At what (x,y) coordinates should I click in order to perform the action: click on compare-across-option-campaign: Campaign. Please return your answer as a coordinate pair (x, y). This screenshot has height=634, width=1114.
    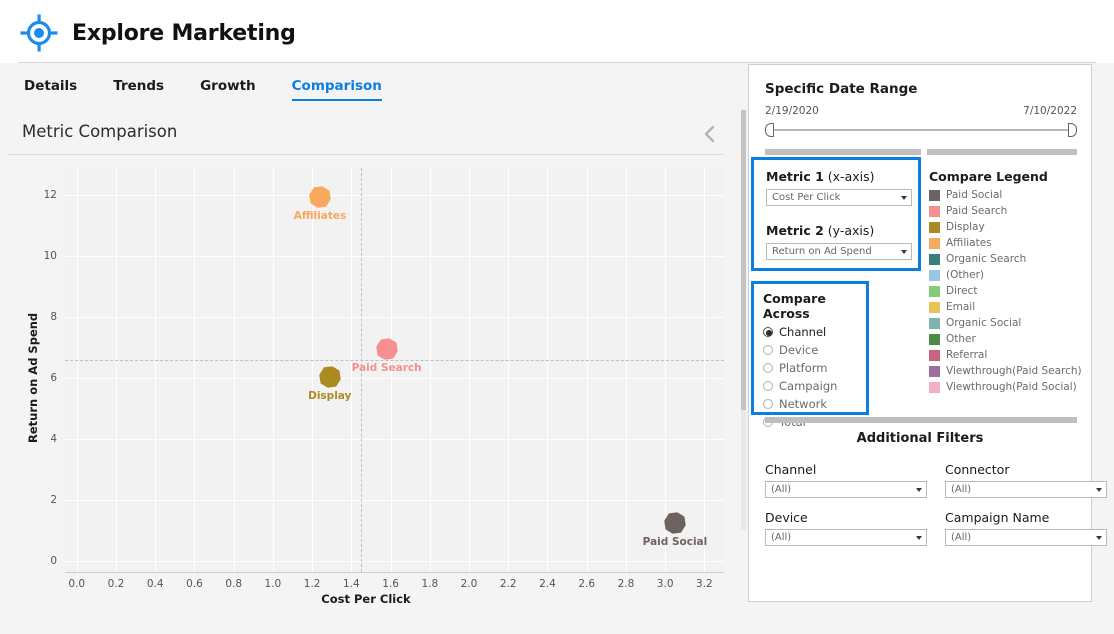
    Looking at the image, I should click on (814, 386).